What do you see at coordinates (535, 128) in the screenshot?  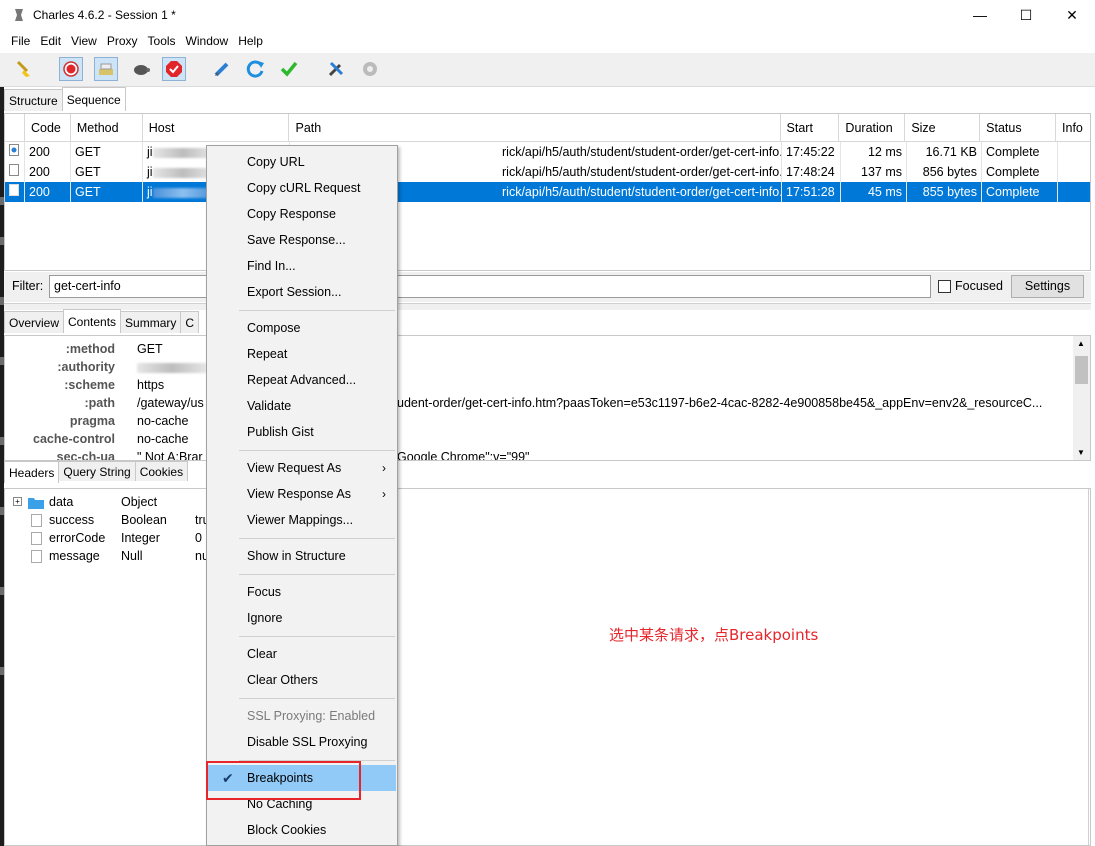 I see `col-path: Path` at bounding box center [535, 128].